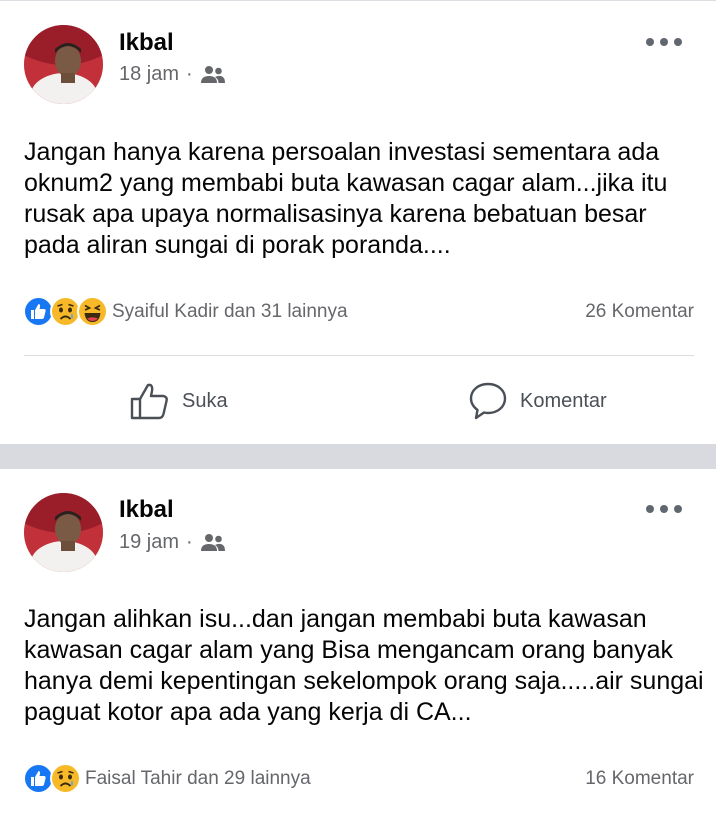 The height and width of the screenshot is (821, 716). What do you see at coordinates (92, 311) in the screenshot?
I see `haha-reaction-icon` at bounding box center [92, 311].